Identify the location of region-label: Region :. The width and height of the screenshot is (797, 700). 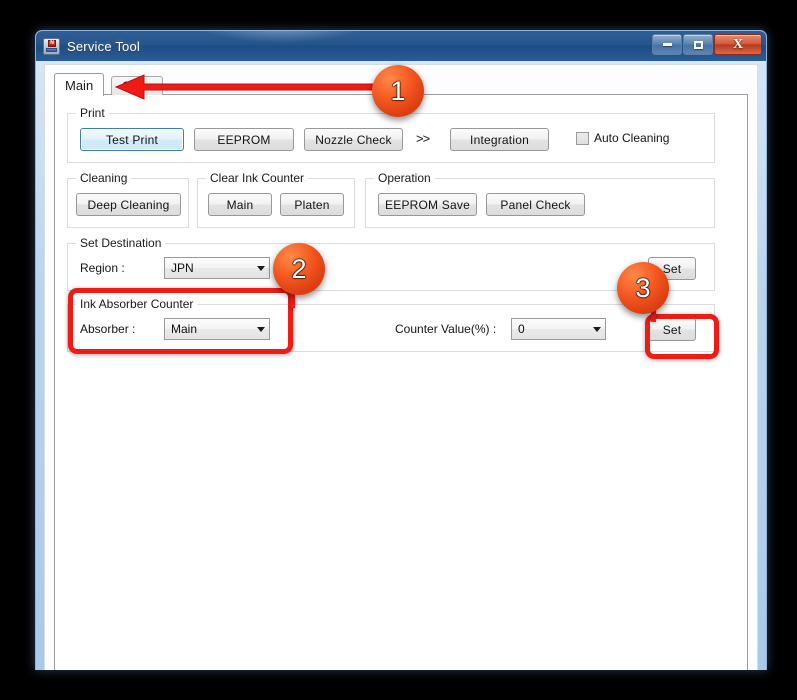
(102, 268).